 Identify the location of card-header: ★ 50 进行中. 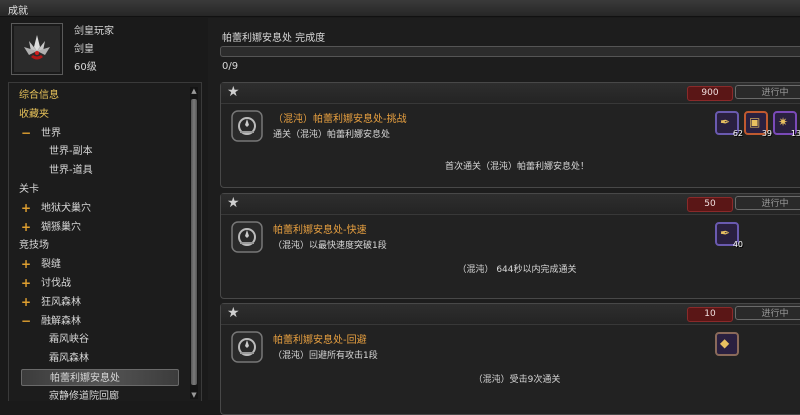
(510, 204).